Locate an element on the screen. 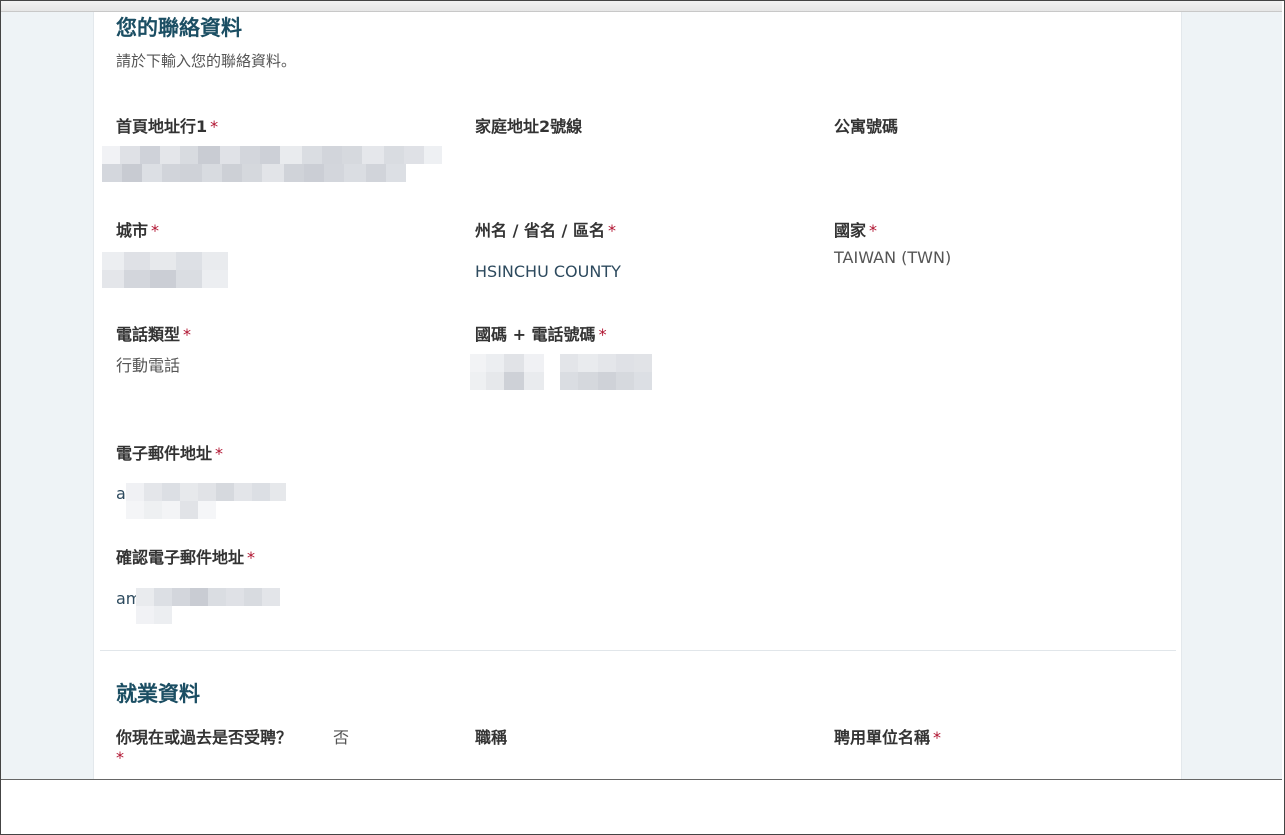 This screenshot has width=1285, height=835. phone-type-value: 行動電話 is located at coordinates (148, 365).